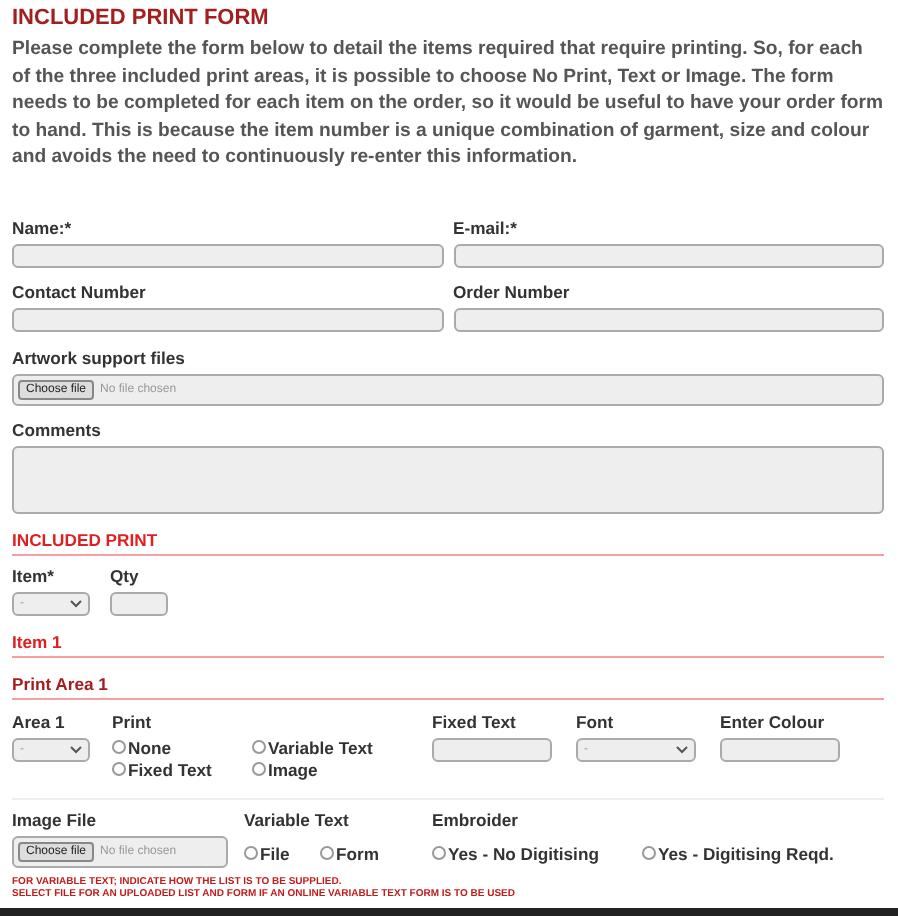 The image size is (898, 916). What do you see at coordinates (780, 749) in the screenshot?
I see `colour-field` at bounding box center [780, 749].